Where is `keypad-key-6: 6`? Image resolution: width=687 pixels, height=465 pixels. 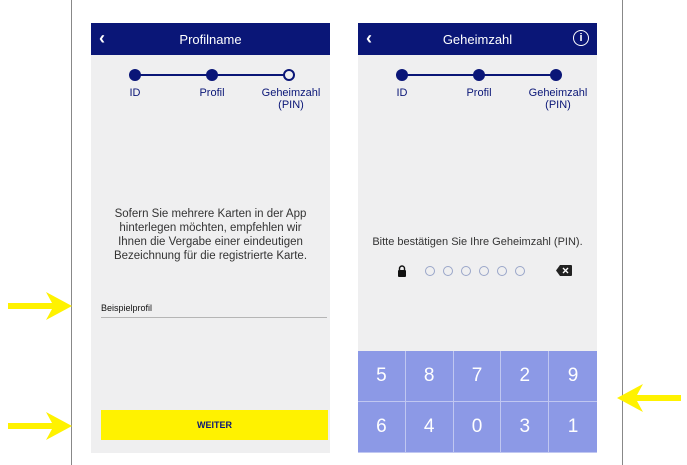
keypad-key-6: 6 is located at coordinates (382, 427).